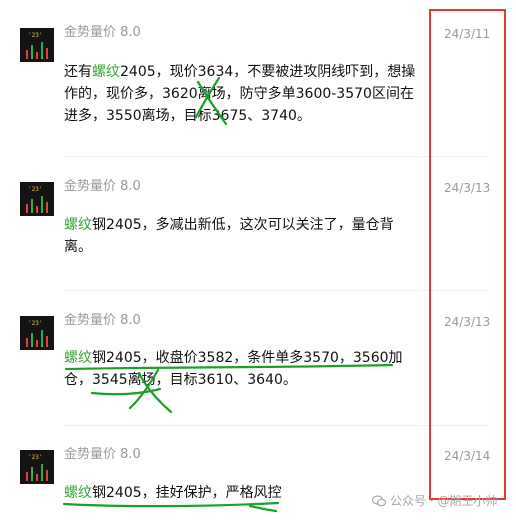 The image size is (516, 525). What do you see at coordinates (187, 493) in the screenshot?
I see `message-text-rest: 钢2405，挂好保护，严格风控` at bounding box center [187, 493].